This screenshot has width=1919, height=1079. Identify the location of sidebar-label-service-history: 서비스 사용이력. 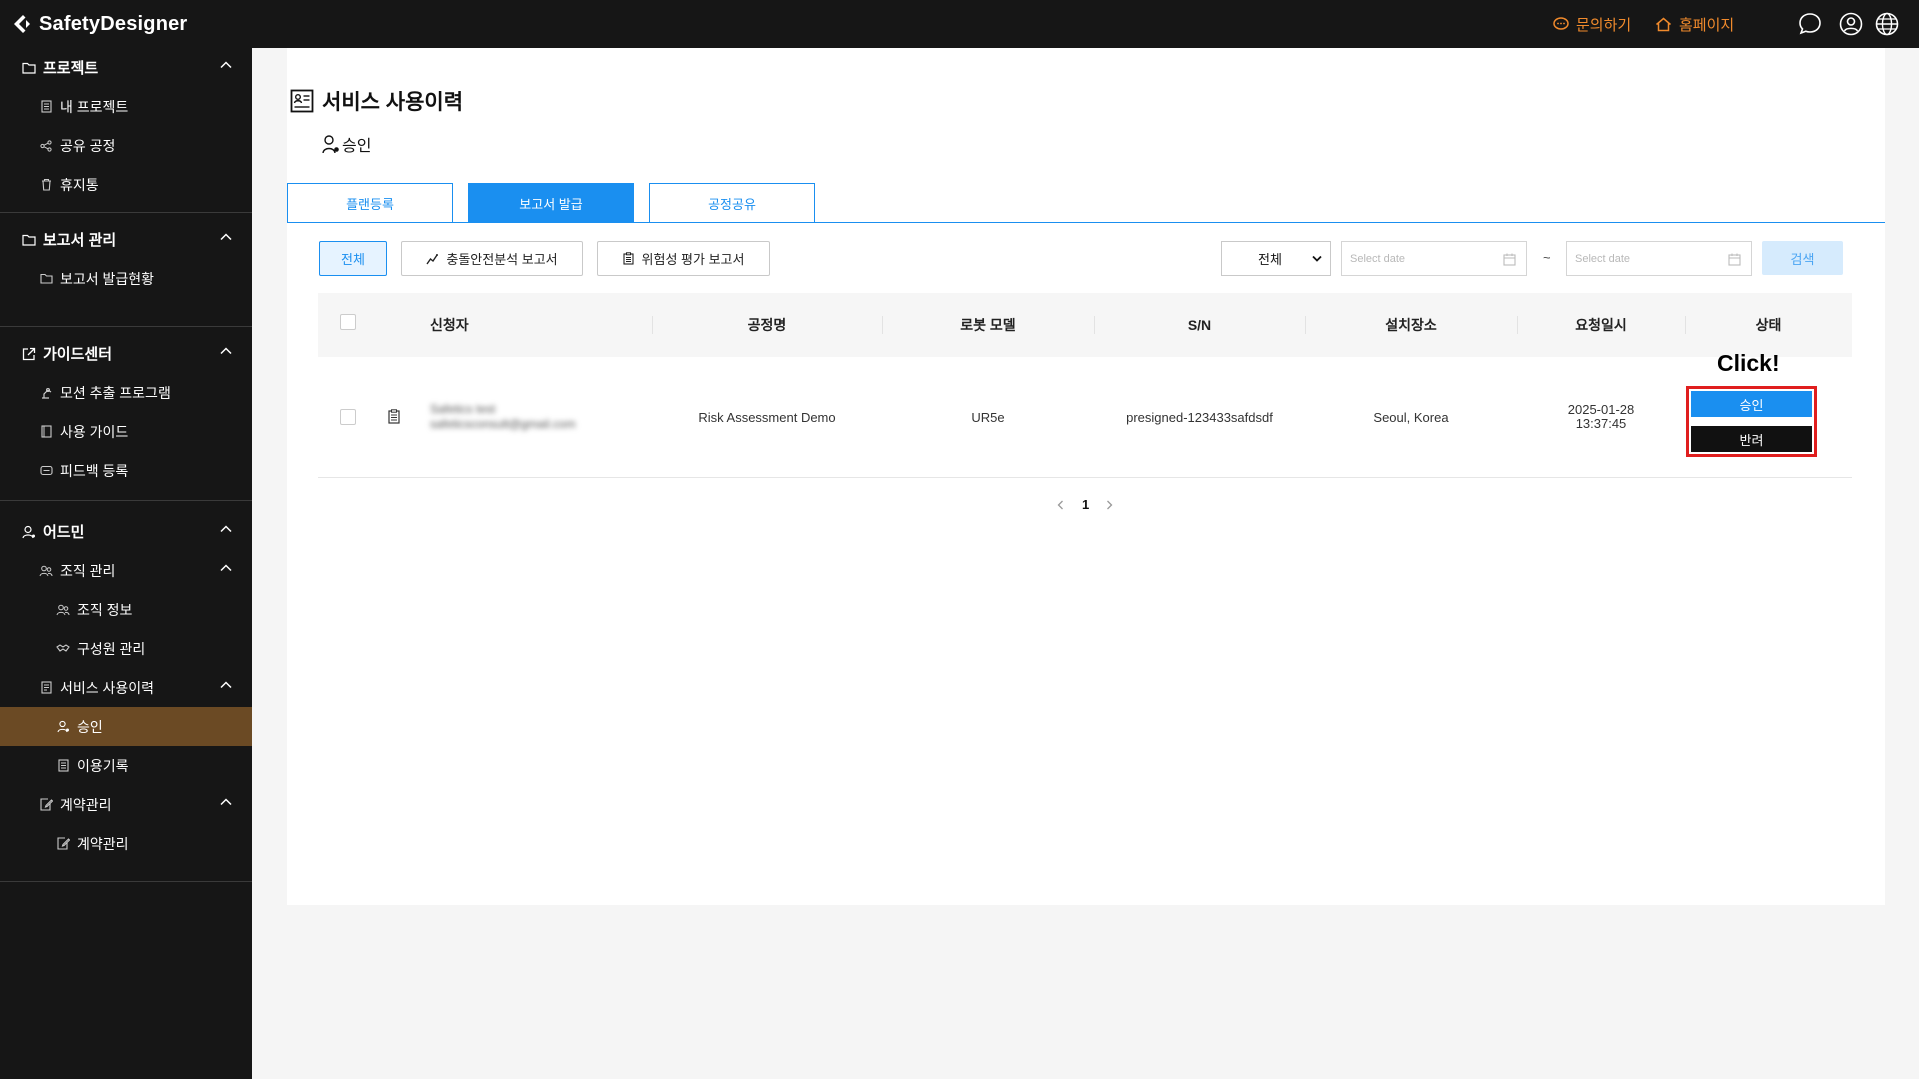
(107, 687).